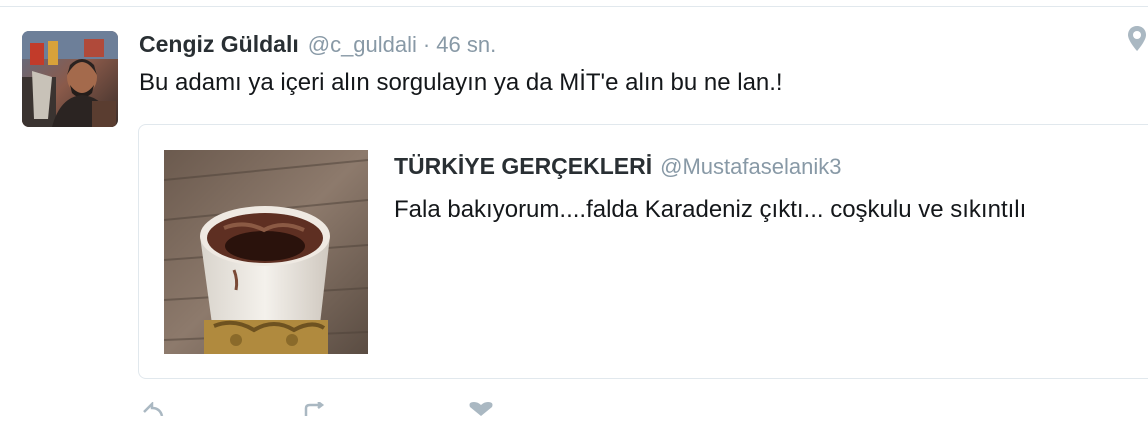 The image size is (1148, 421). Describe the element at coordinates (523, 166) in the screenshot. I see `quoted-author-name: TÜRKİYE GERÇEKLERİ` at that location.